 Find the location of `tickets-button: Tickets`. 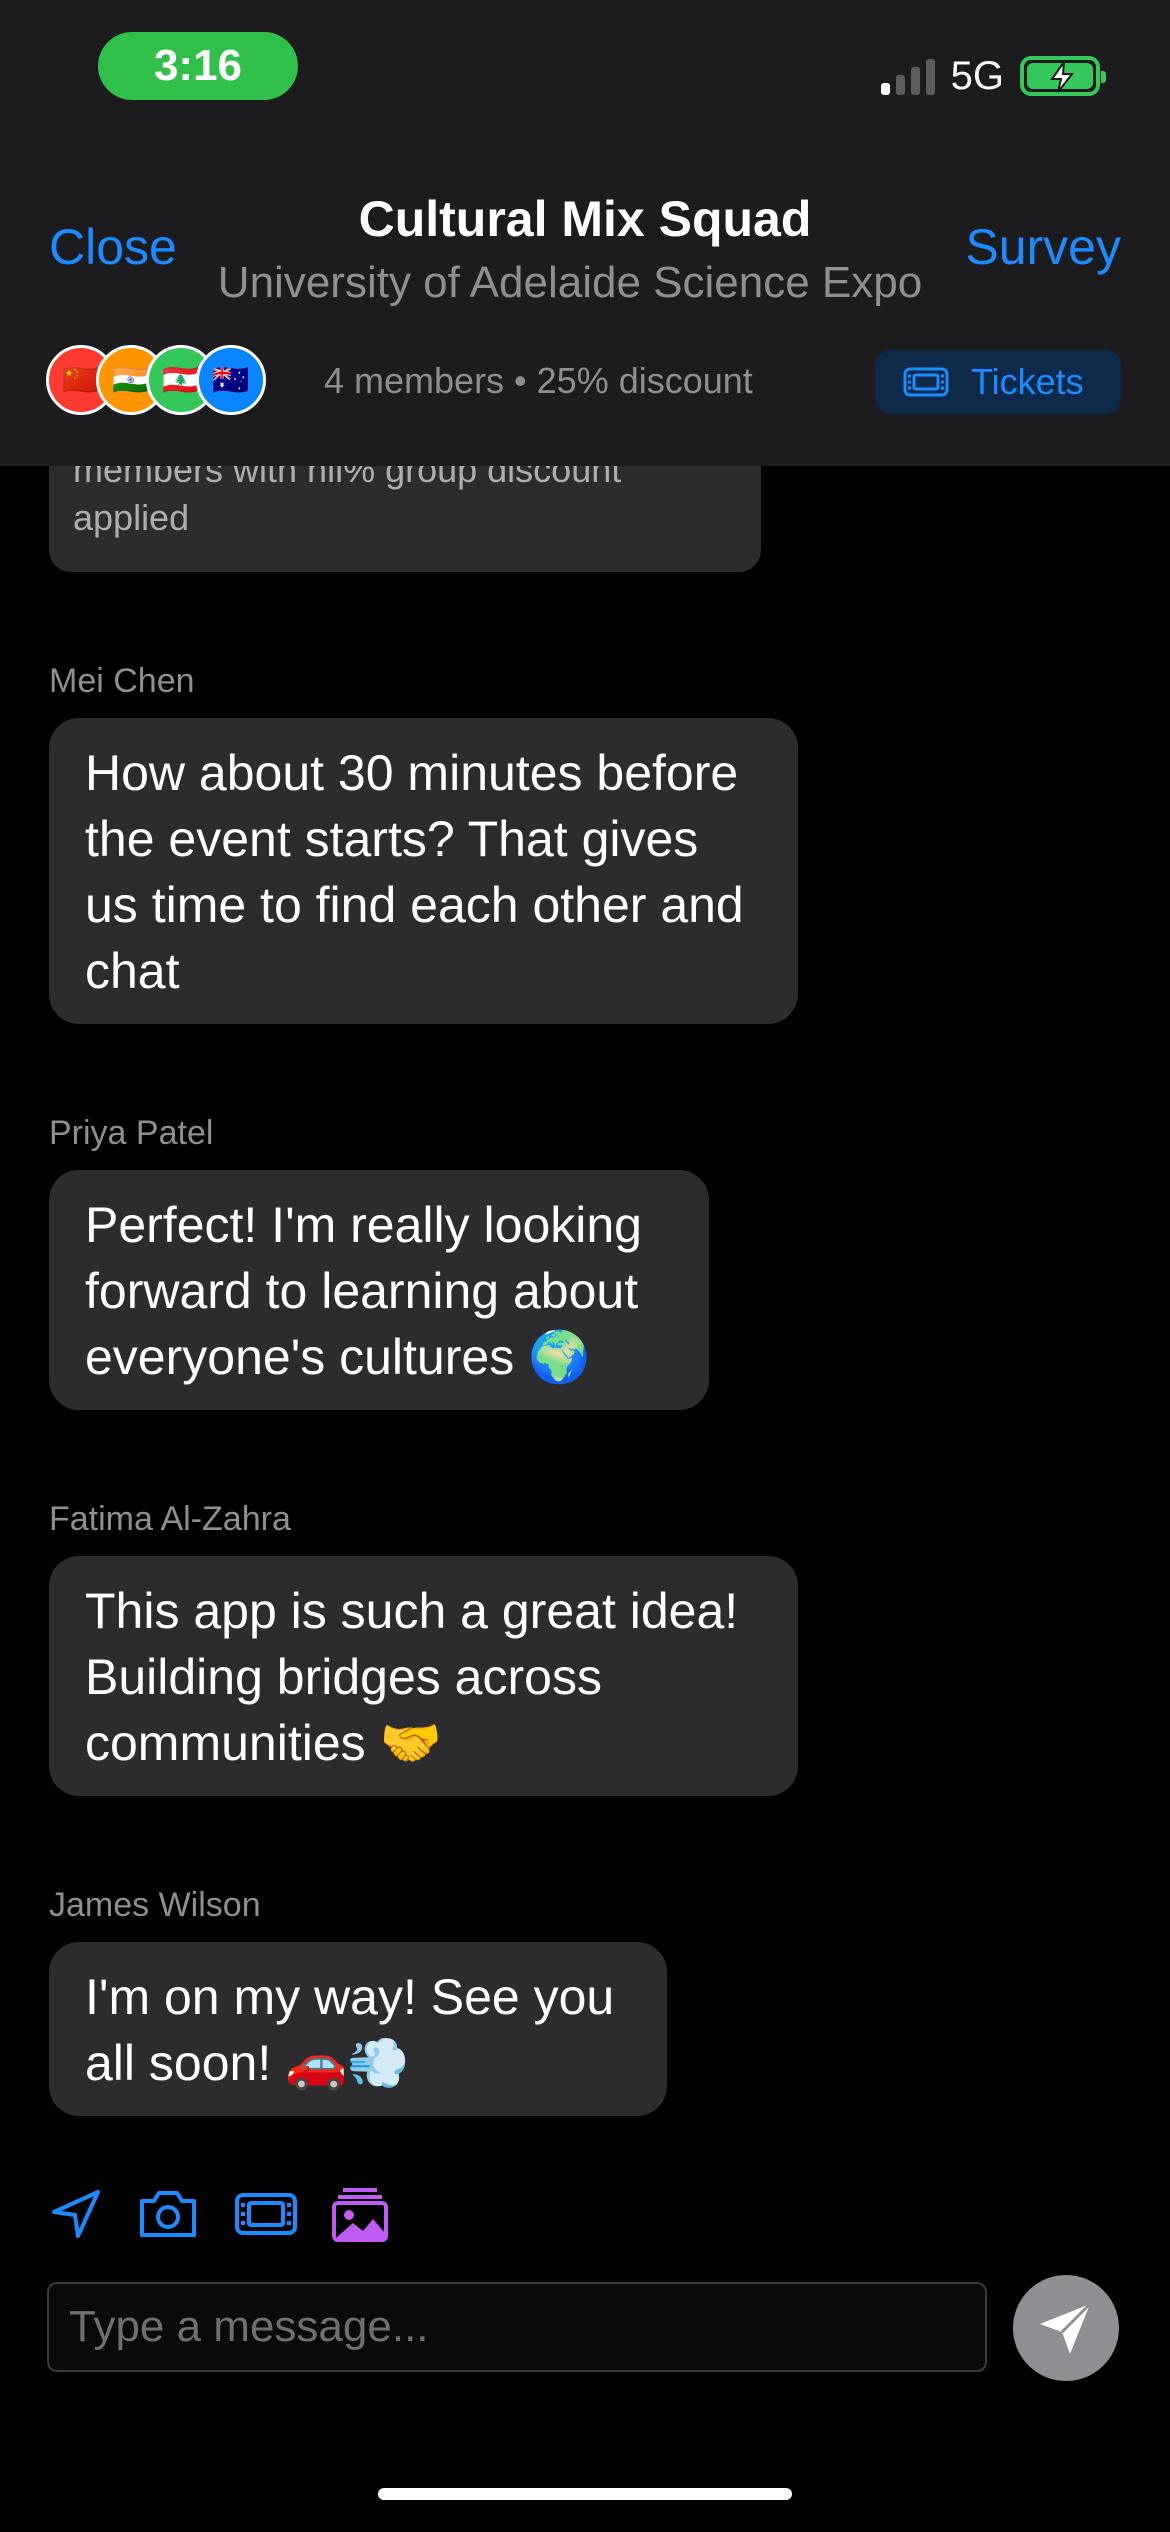

tickets-button: Tickets is located at coordinates (998, 382).